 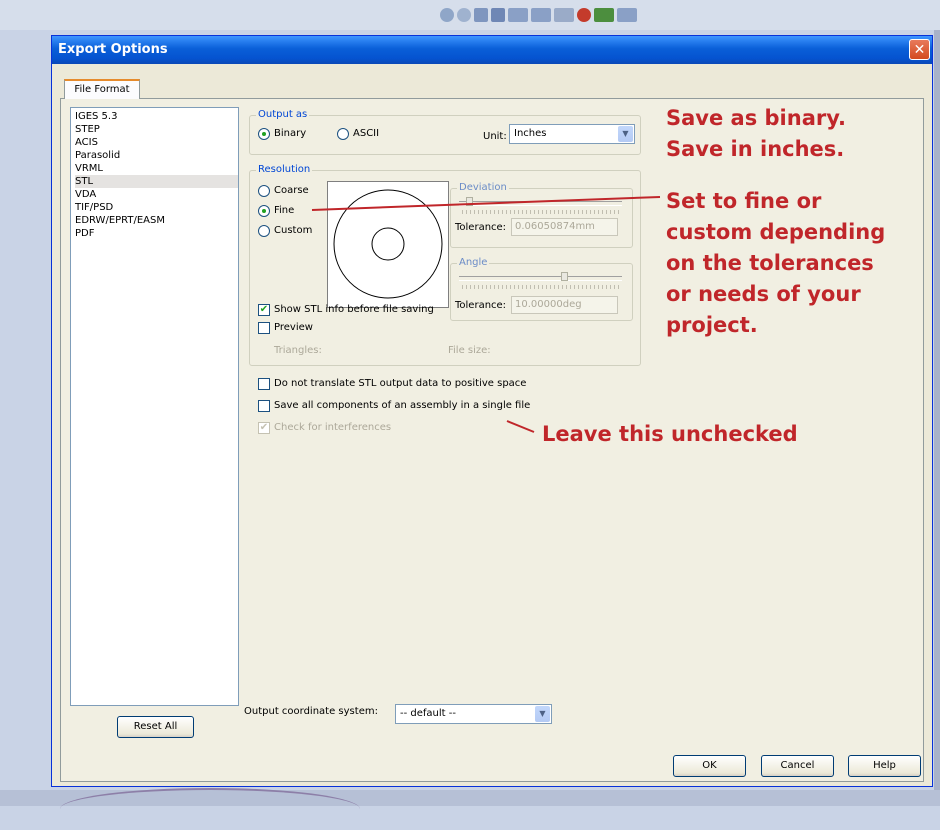 I want to click on annotation-binary-line1: Save as binary., so click(x=756, y=118).